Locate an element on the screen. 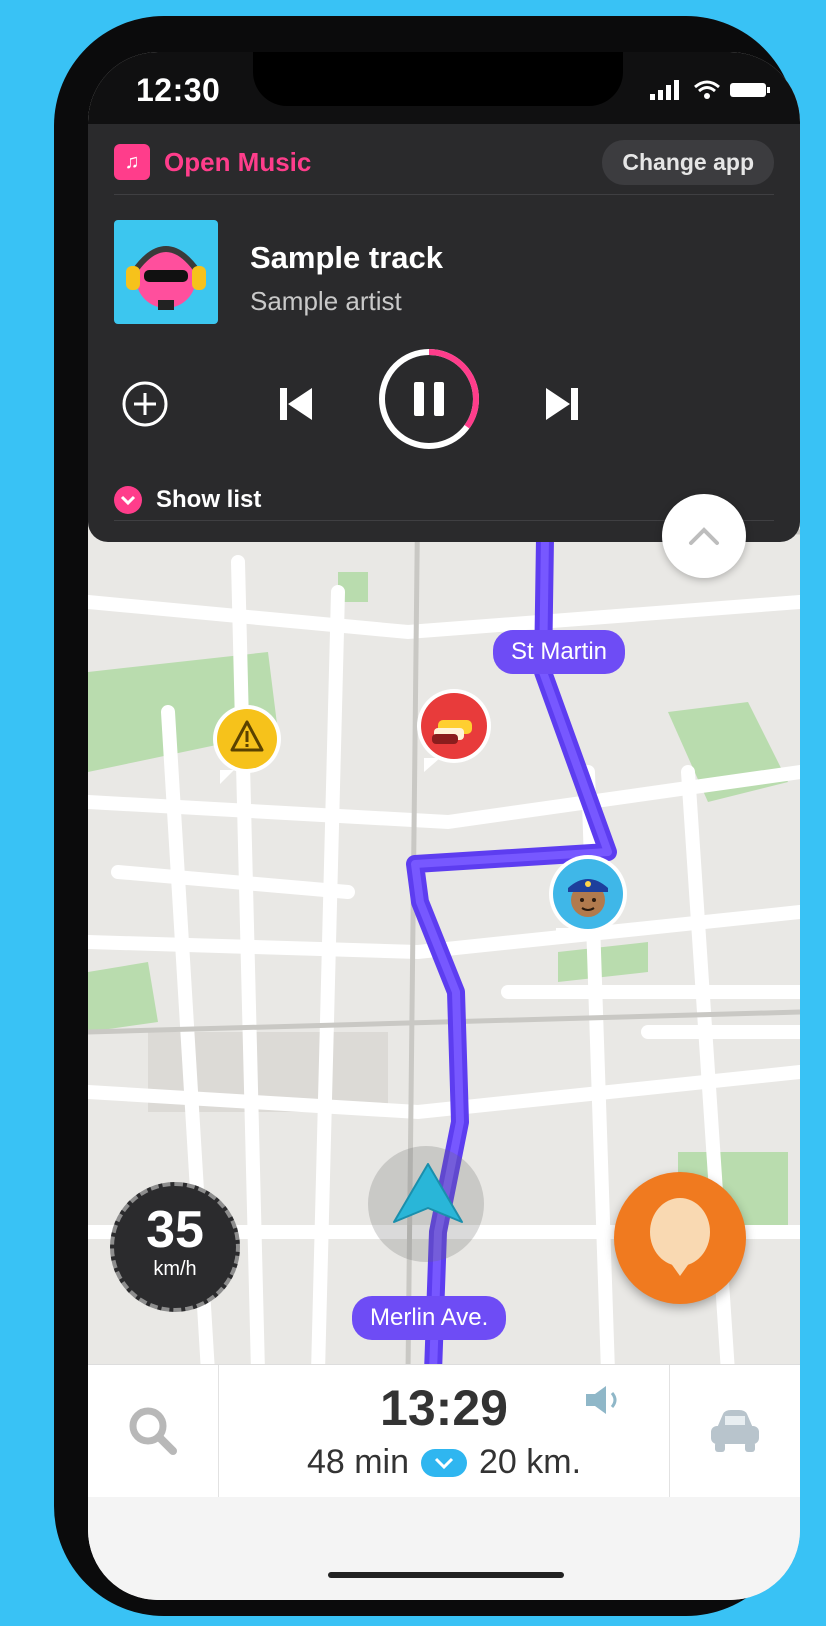 The height and width of the screenshot is (1626, 826). trip-duration: 48 min is located at coordinates (357, 1462).